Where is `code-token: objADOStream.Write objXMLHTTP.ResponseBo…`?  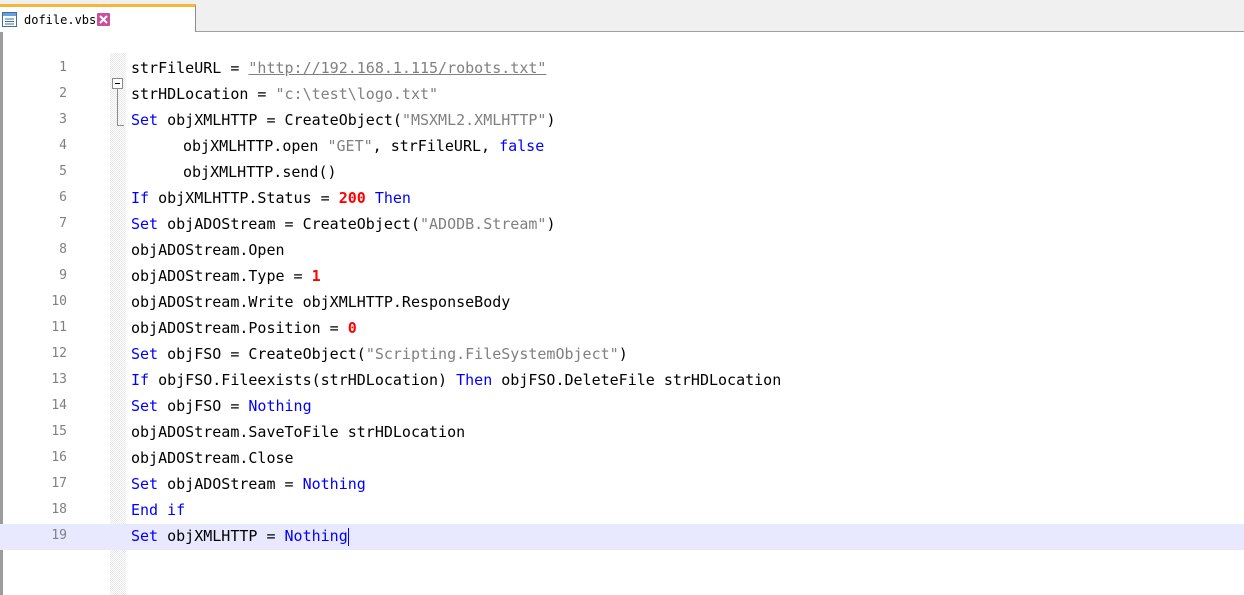 code-token: objADOStream.Write objXMLHTTP.ResponseBo… is located at coordinates (321, 302).